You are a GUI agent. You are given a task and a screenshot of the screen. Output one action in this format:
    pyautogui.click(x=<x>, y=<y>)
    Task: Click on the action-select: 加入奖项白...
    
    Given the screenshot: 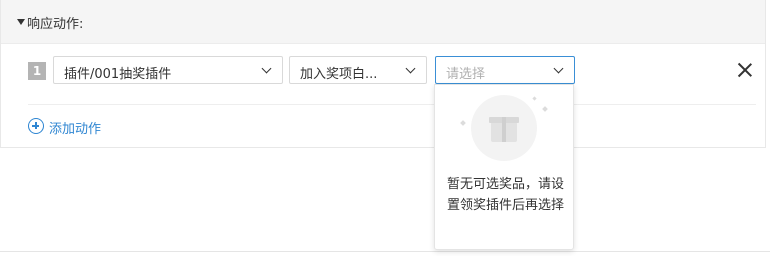 What is the action you would take?
    pyautogui.click(x=358, y=70)
    